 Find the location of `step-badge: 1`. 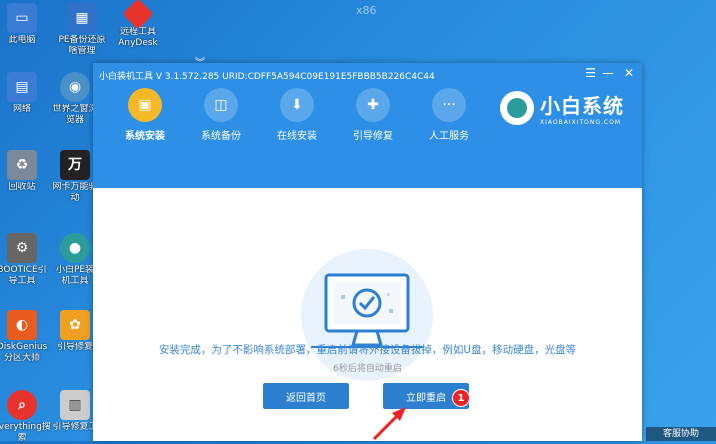

step-badge: 1 is located at coordinates (461, 398).